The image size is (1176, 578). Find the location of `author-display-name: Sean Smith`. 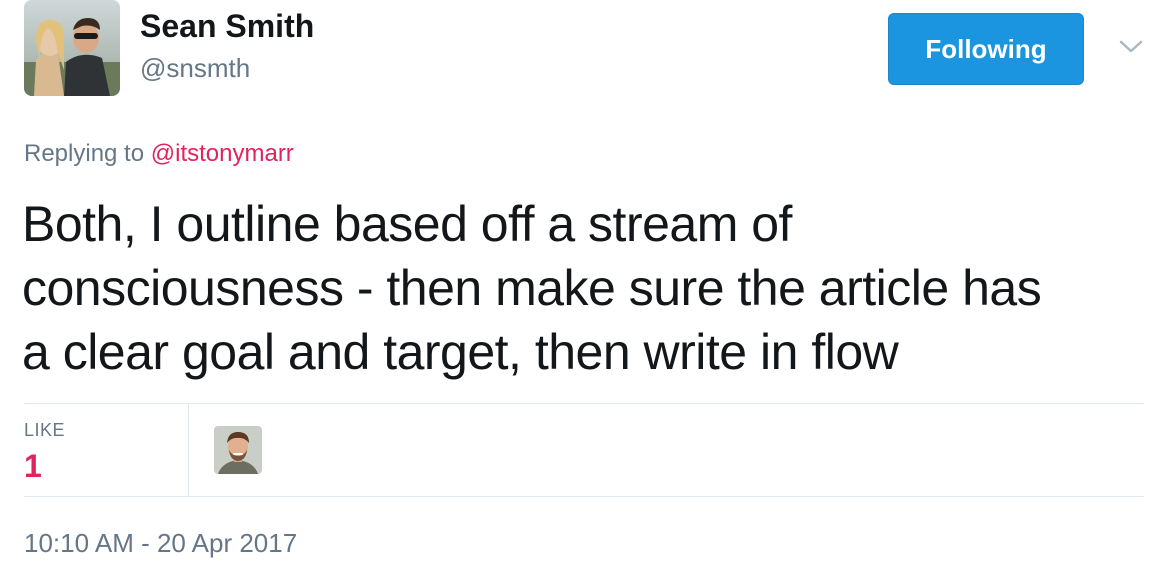

author-display-name: Sean Smith is located at coordinates (227, 26).